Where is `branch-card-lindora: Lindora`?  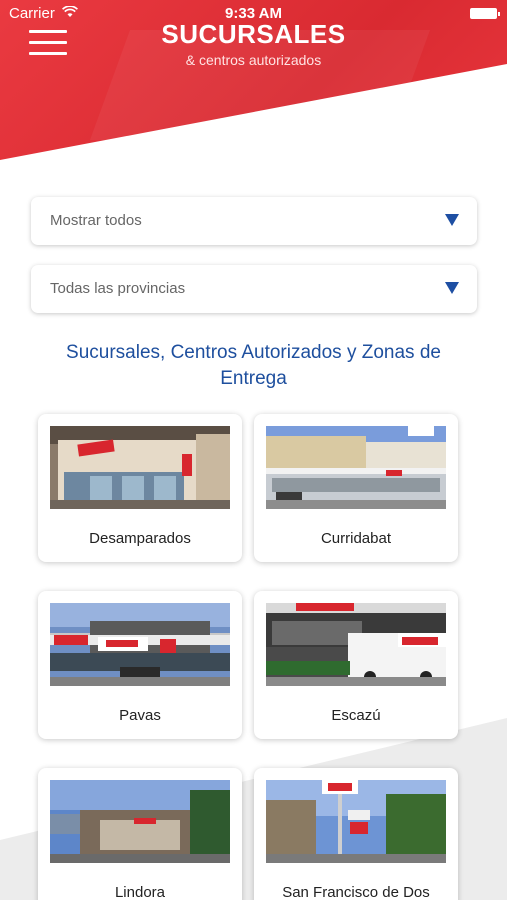
branch-card-lindora: Lindora is located at coordinates (140, 834).